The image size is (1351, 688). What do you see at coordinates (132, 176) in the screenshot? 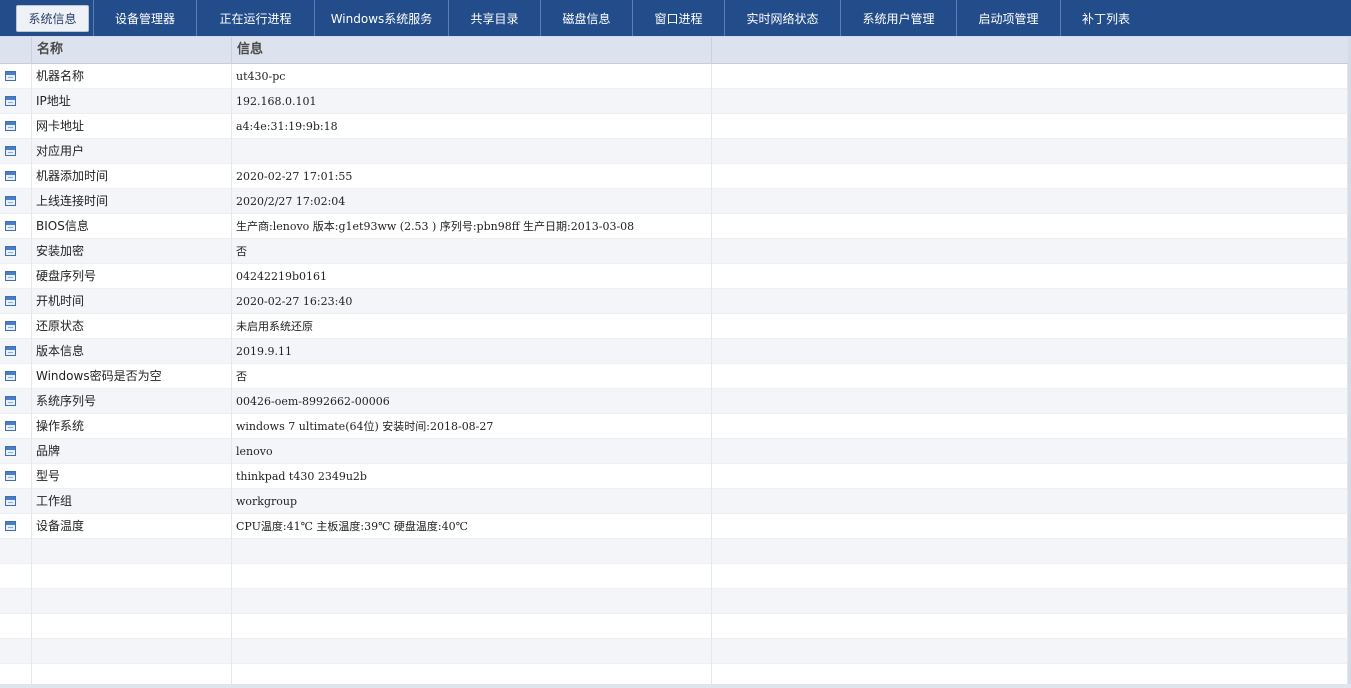
I see `cell-name: 机器添加时间` at bounding box center [132, 176].